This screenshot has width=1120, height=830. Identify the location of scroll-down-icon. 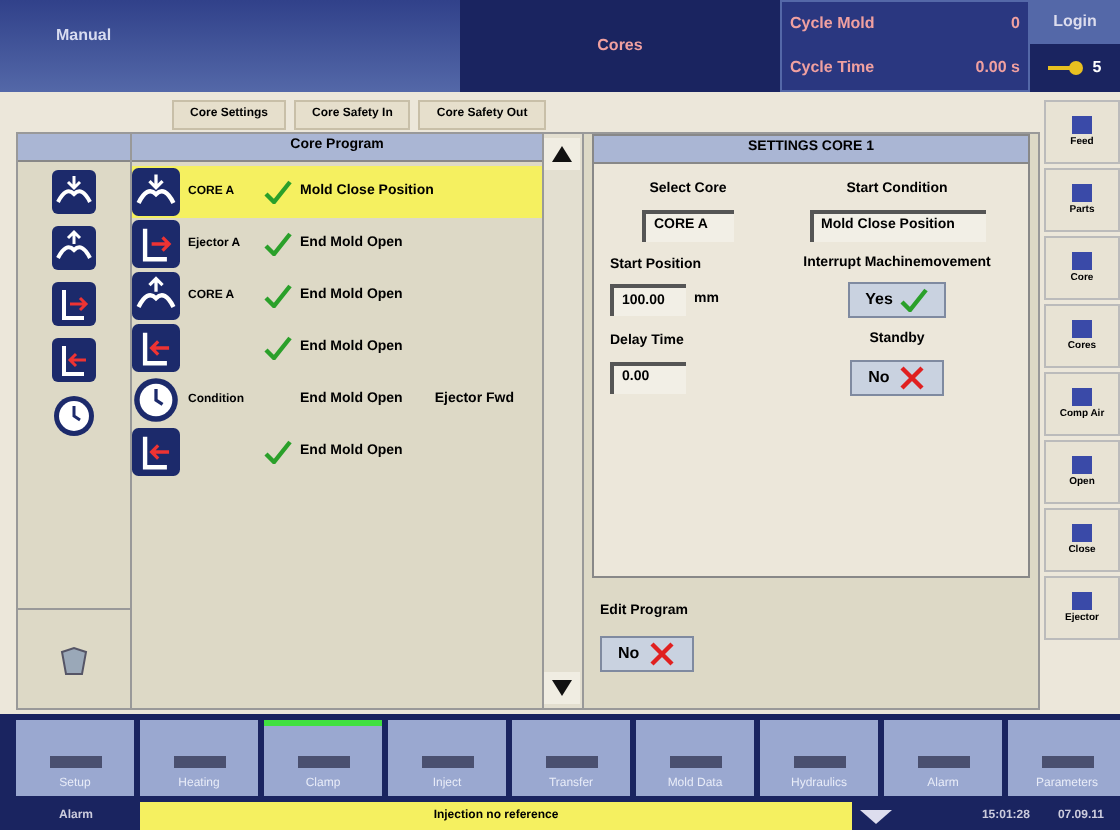
(562, 688).